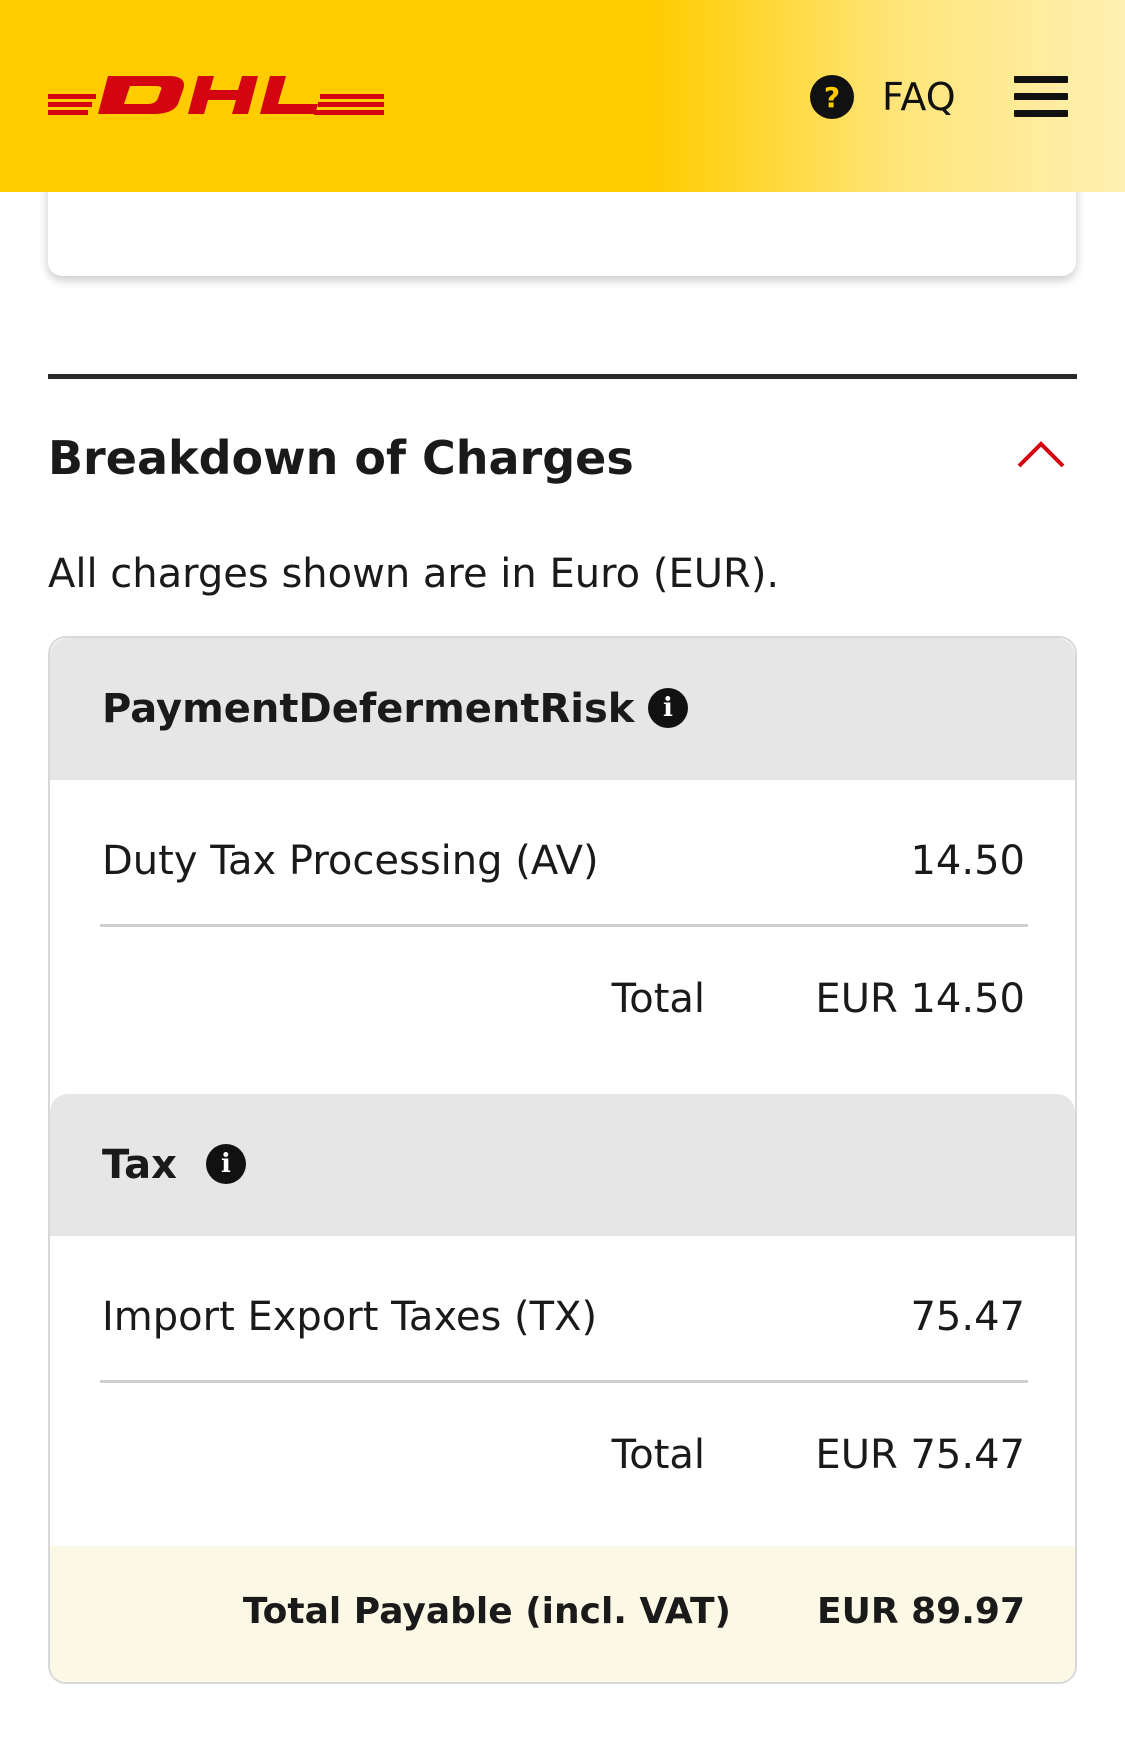  Describe the element at coordinates (562, 96) in the screenshot. I see `app-header: ? FAQ` at that location.